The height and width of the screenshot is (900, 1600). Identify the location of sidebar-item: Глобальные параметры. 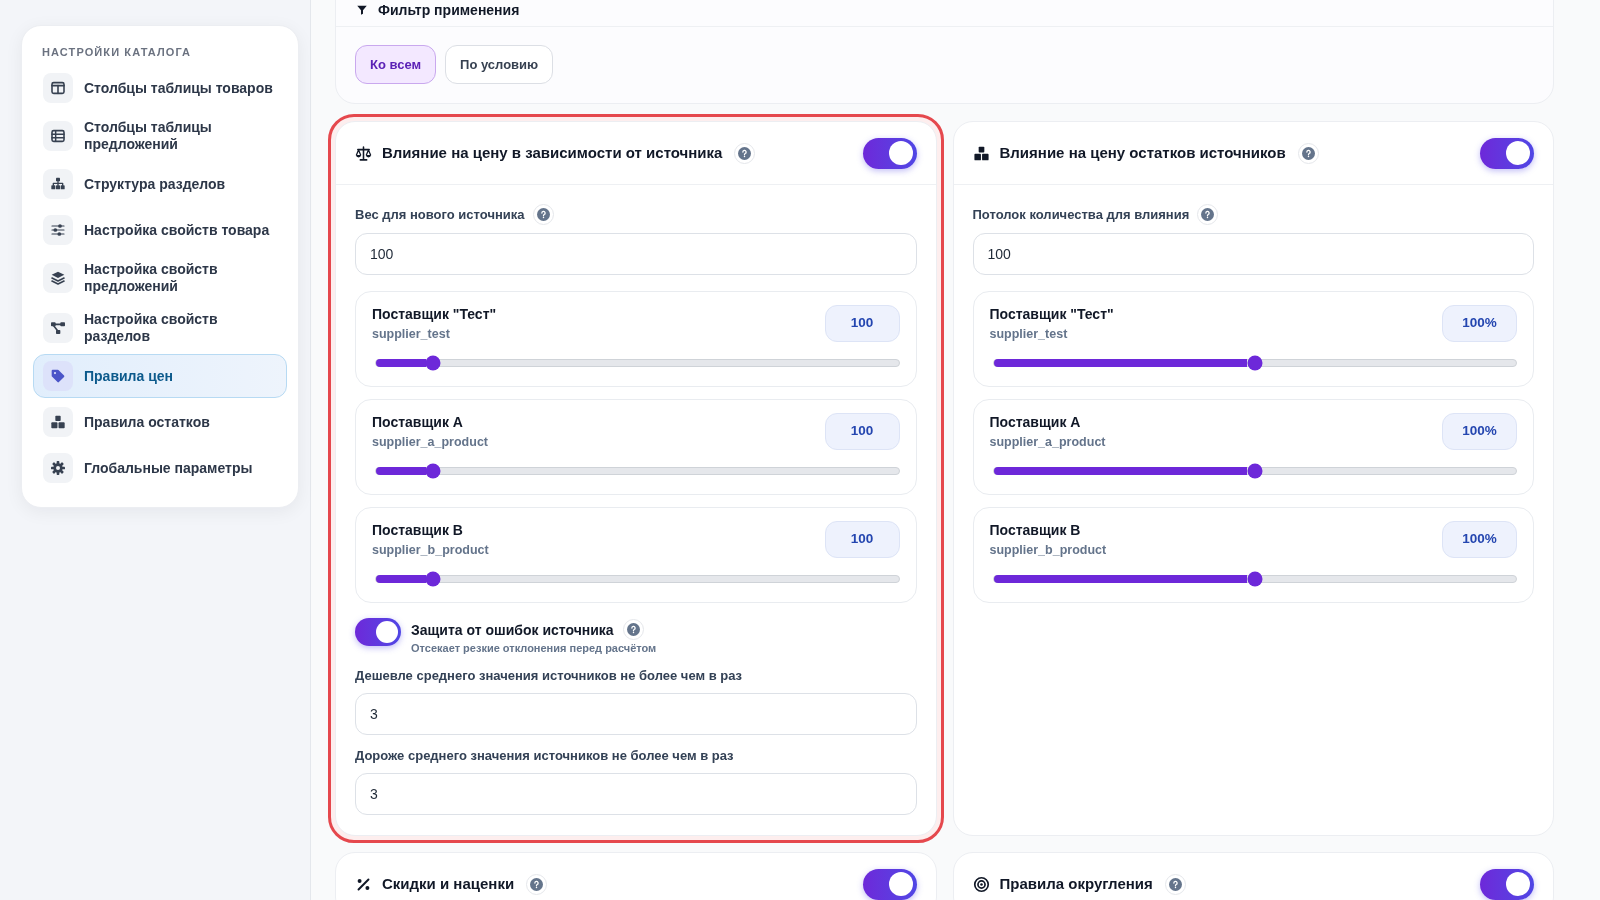
(160, 468).